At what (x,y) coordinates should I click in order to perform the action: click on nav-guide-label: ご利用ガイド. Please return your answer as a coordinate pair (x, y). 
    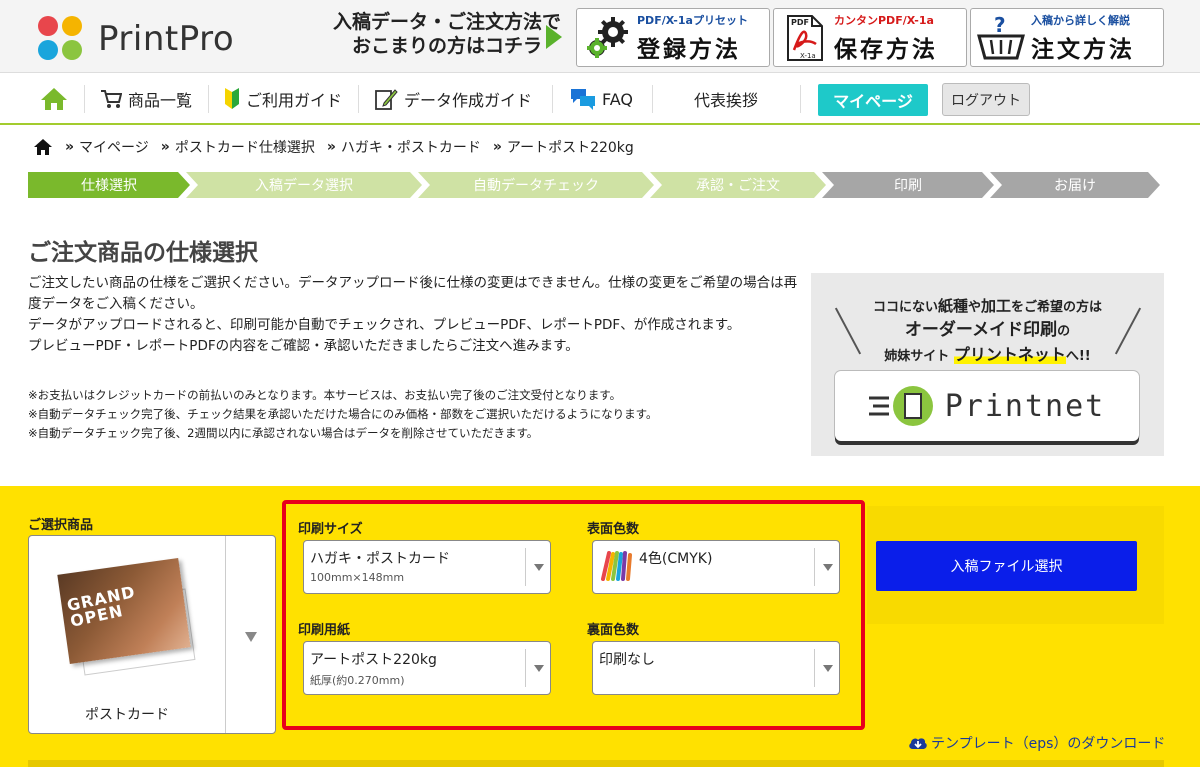
    Looking at the image, I should click on (294, 100).